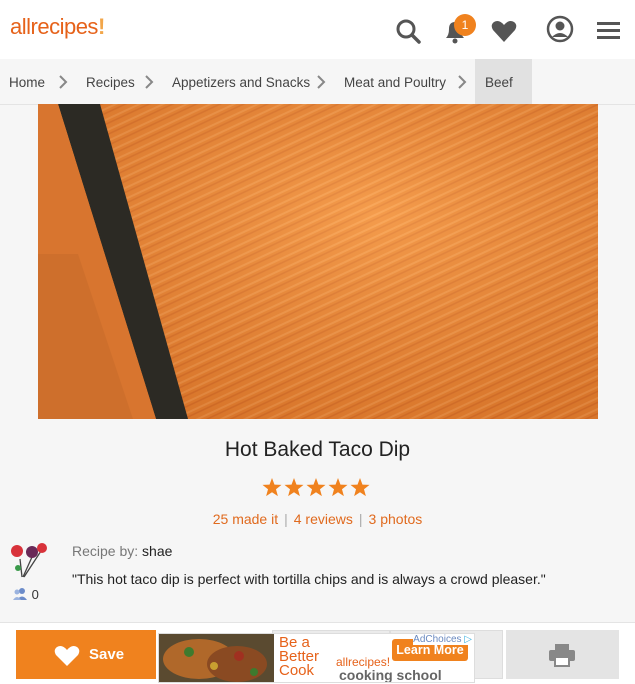 Image resolution: width=635 pixels, height=684 pixels. I want to click on recipe-byline: Recipe by: shae, so click(122, 551).